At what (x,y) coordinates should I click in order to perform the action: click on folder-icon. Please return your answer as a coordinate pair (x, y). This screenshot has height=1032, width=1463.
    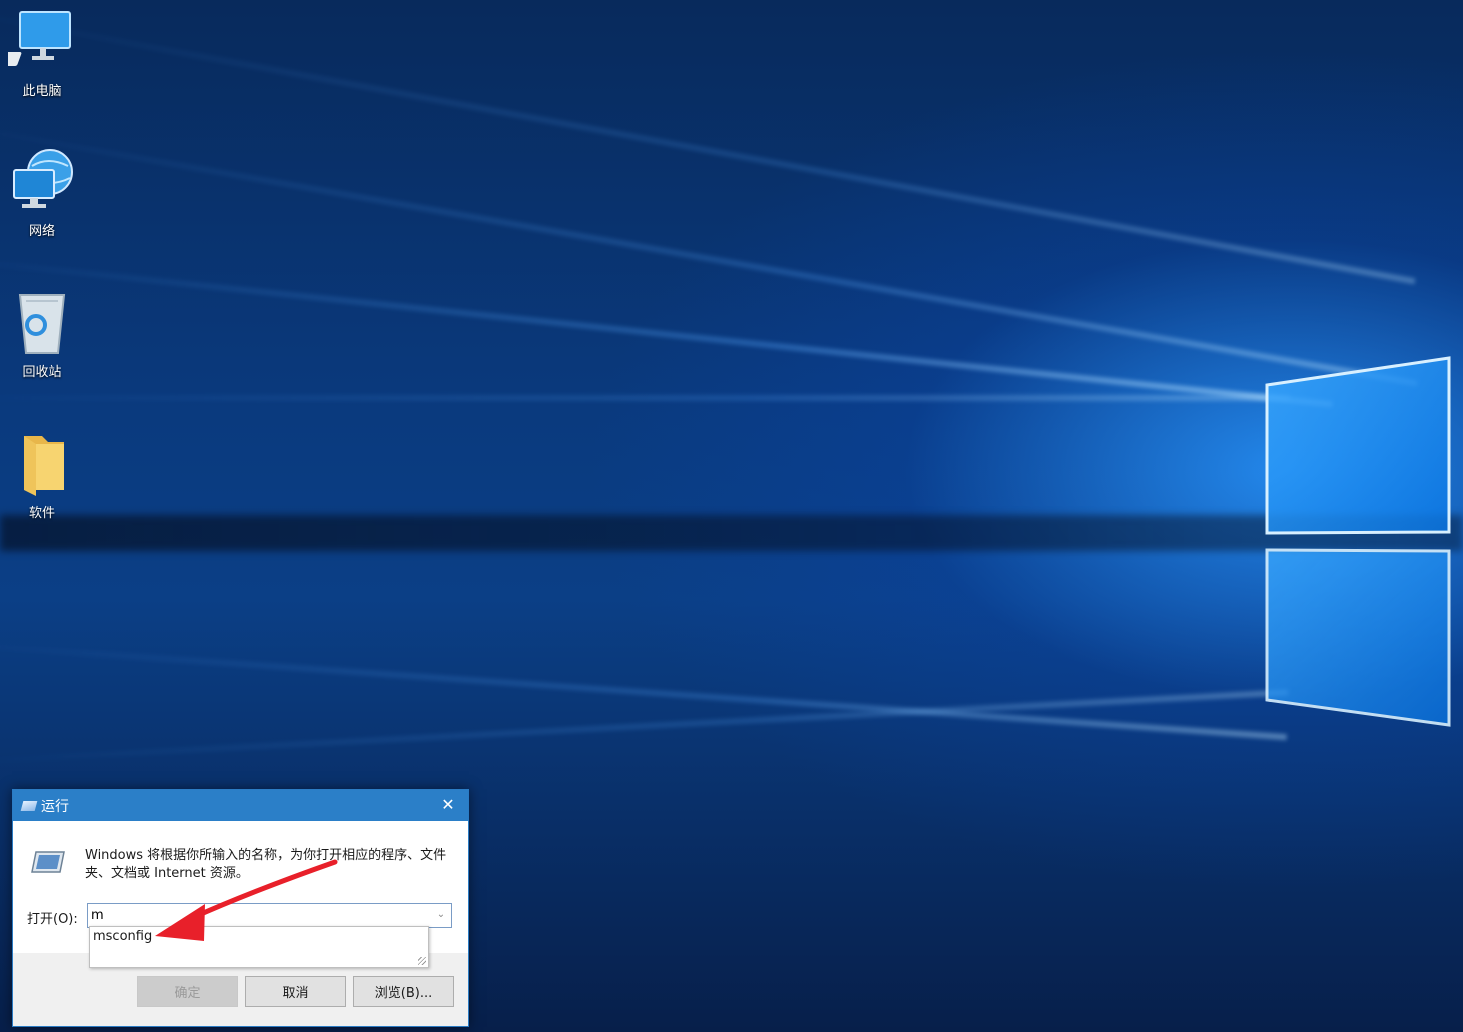
    Looking at the image, I should click on (42, 464).